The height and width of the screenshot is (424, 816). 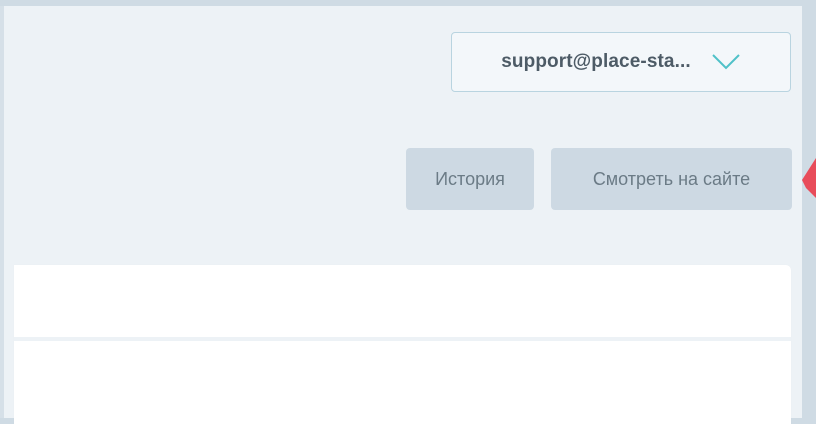 I want to click on history-button: История, so click(x=470, y=179).